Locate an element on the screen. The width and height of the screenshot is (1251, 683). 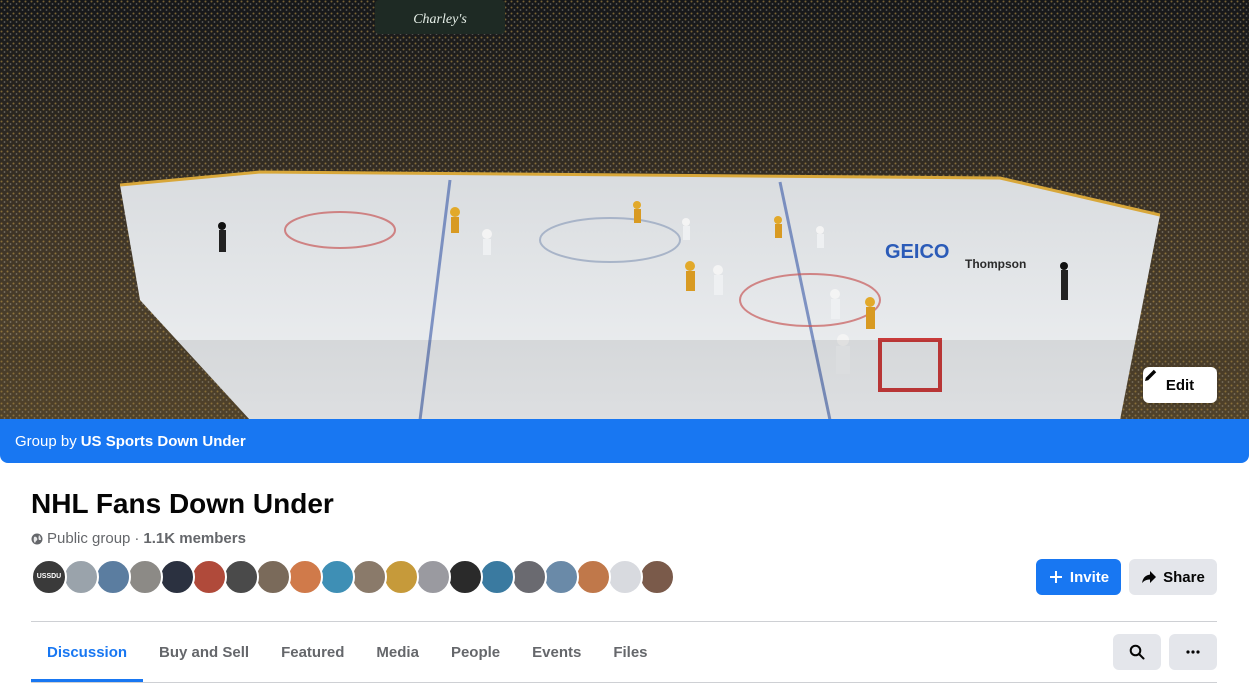
invite-button-label: Invite is located at coordinates (1089, 577).